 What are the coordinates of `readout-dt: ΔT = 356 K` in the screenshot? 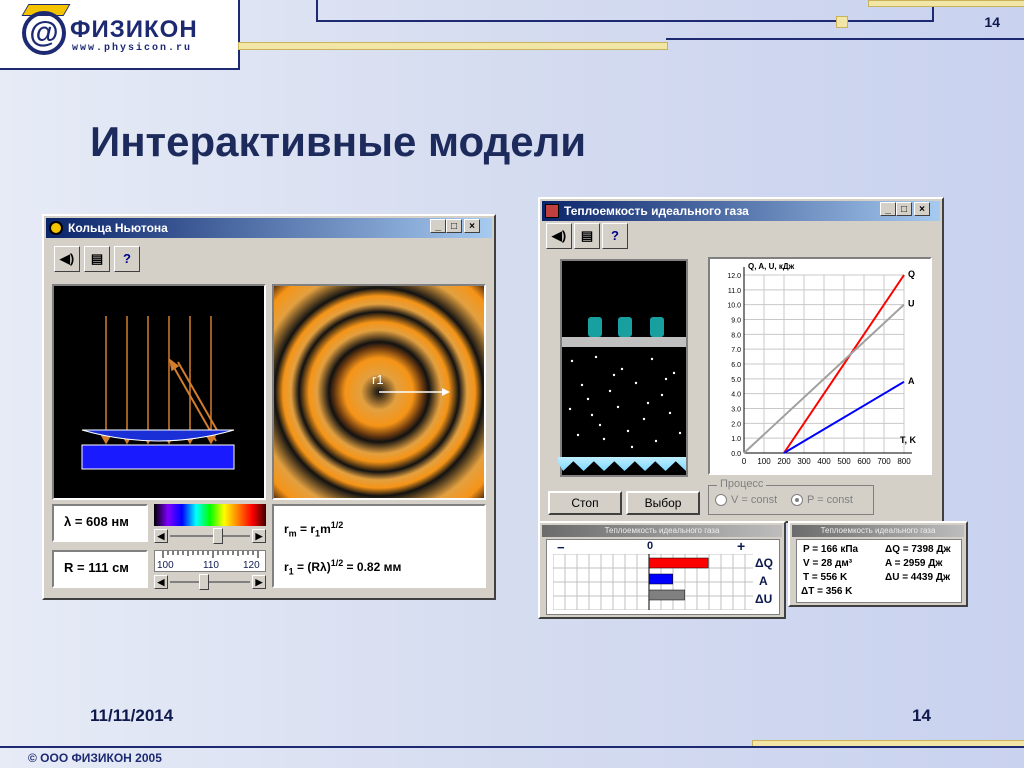 It's located at (827, 591).